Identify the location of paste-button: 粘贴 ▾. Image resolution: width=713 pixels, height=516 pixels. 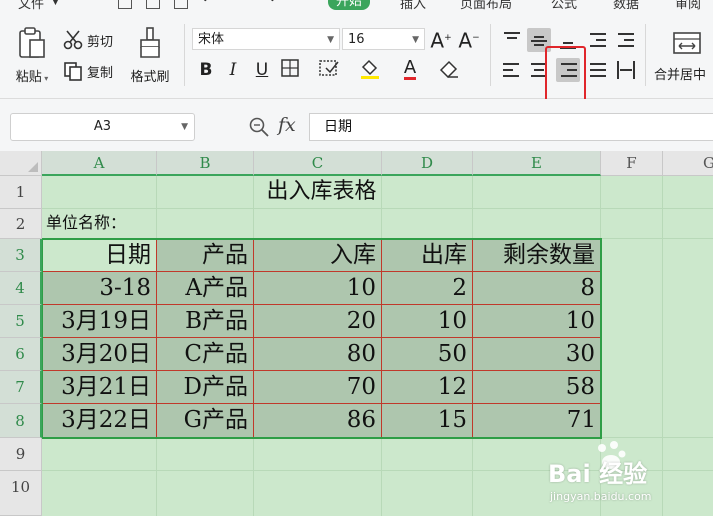
(32, 55).